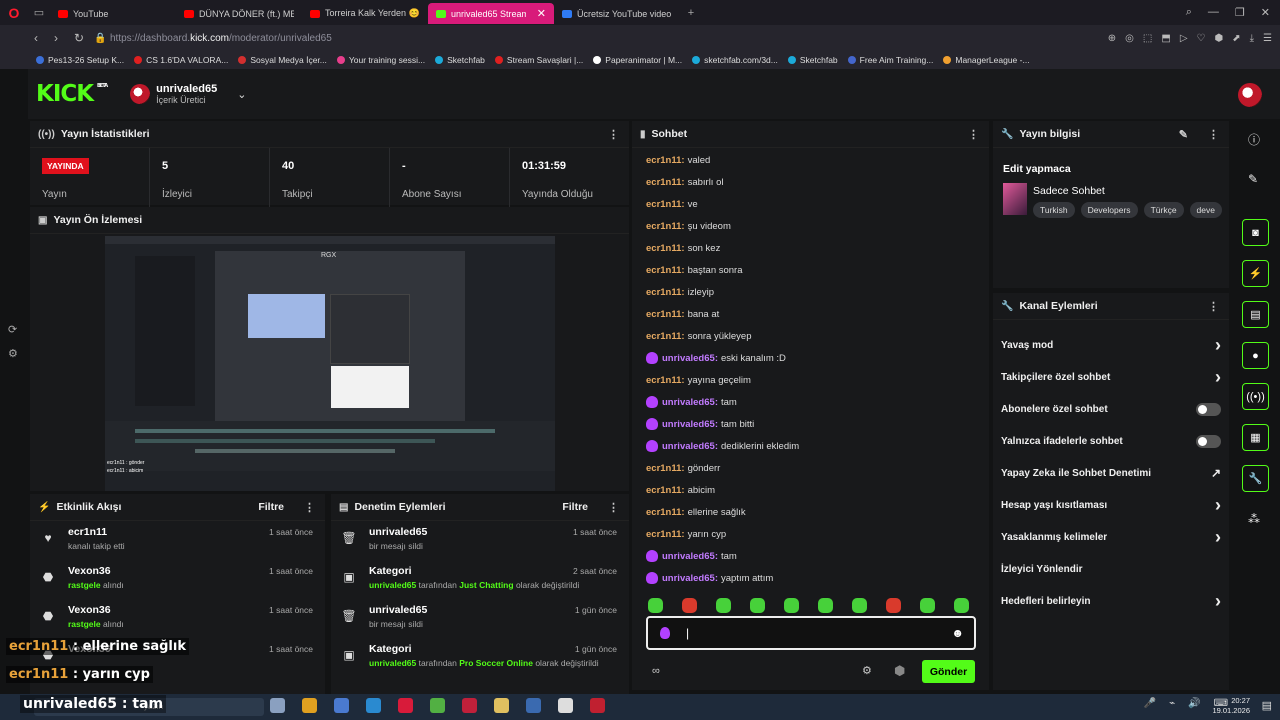 The width and height of the screenshot is (1280, 720). What do you see at coordinates (1205, 210) in the screenshot?
I see `tag-chip: deve` at bounding box center [1205, 210].